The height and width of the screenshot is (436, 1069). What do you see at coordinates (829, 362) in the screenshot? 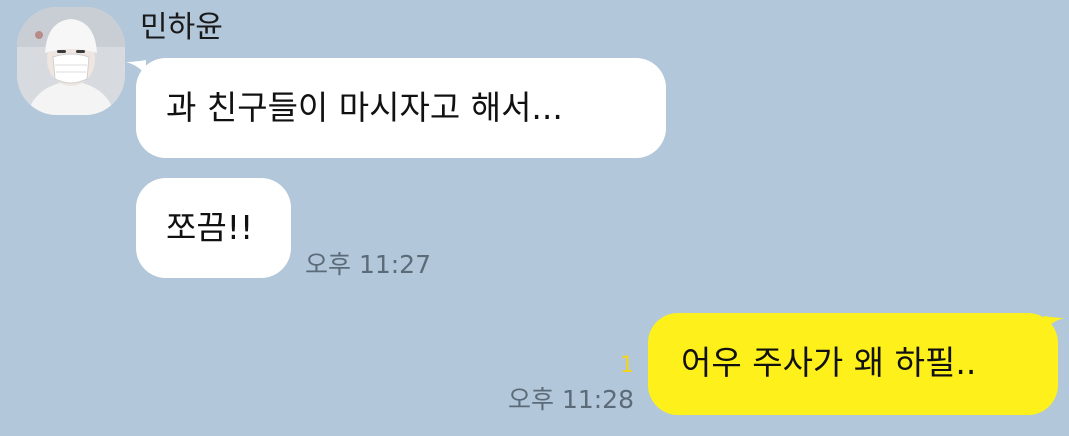
I see `message-text: 어우 주사가 왜 하필..` at bounding box center [829, 362].